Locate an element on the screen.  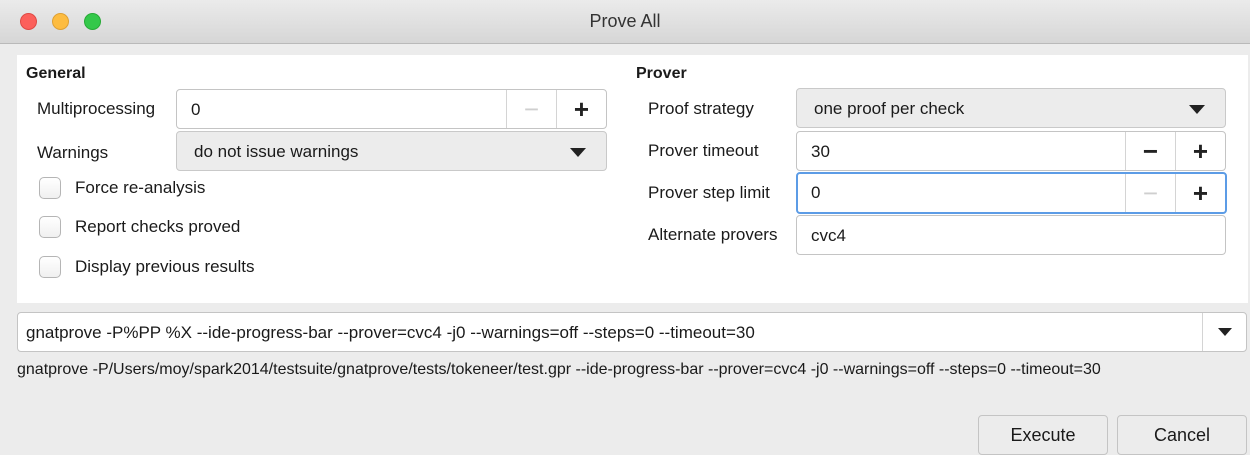
general-section-title: General is located at coordinates (56, 73).